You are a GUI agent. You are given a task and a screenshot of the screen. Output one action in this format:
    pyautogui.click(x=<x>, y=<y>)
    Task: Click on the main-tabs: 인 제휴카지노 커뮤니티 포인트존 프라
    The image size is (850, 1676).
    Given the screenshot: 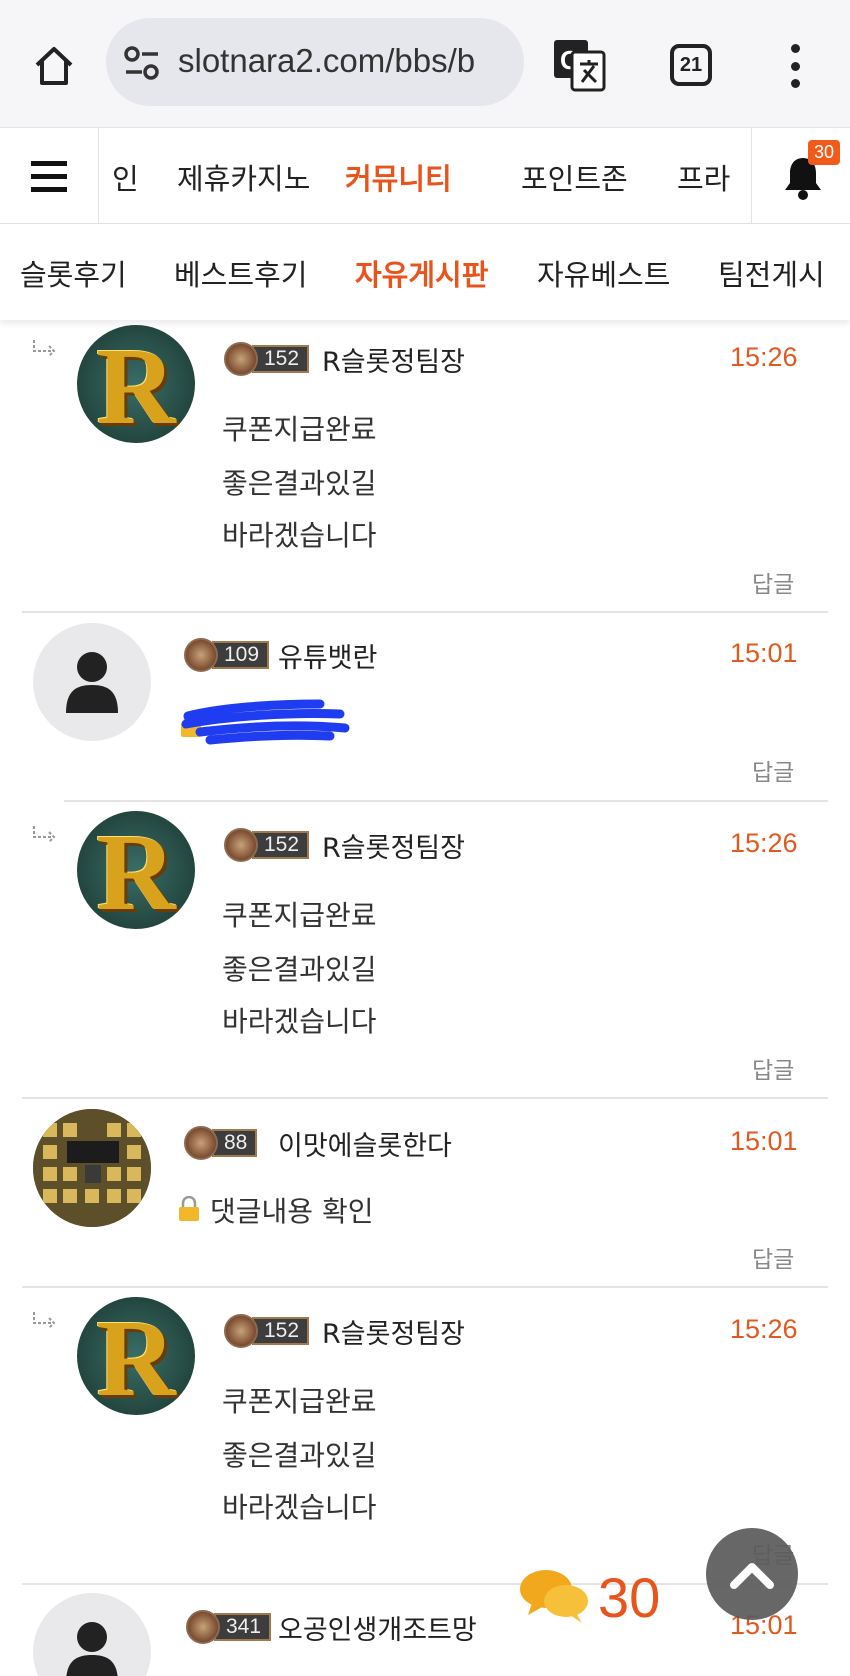 What is the action you would take?
    pyautogui.click(x=425, y=176)
    